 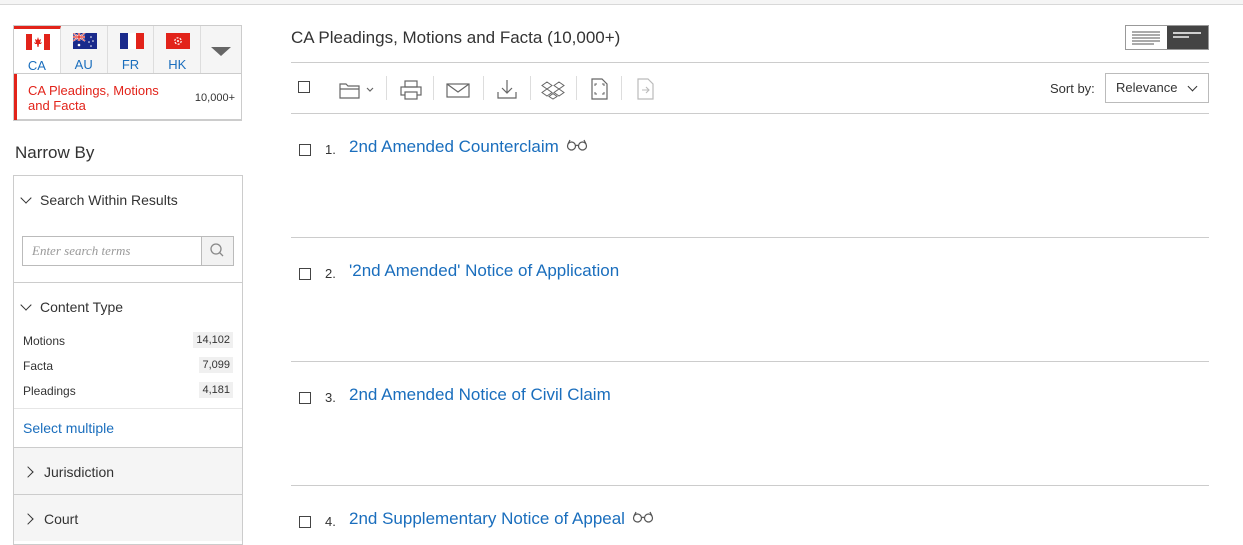 What do you see at coordinates (487, 518) in the screenshot?
I see `result-title: 2nd Supplementary Notice of Appeal` at bounding box center [487, 518].